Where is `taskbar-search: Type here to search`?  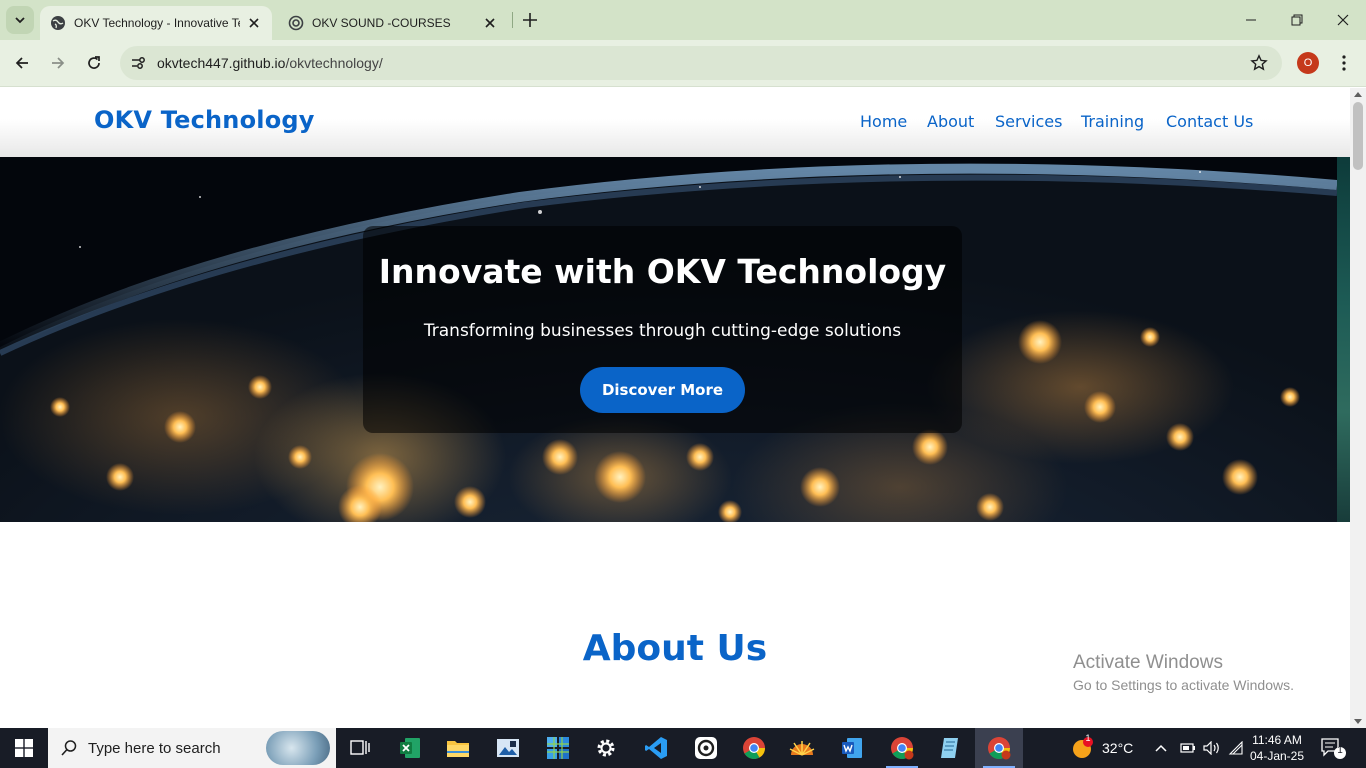
taskbar-search: Type here to search is located at coordinates (192, 748).